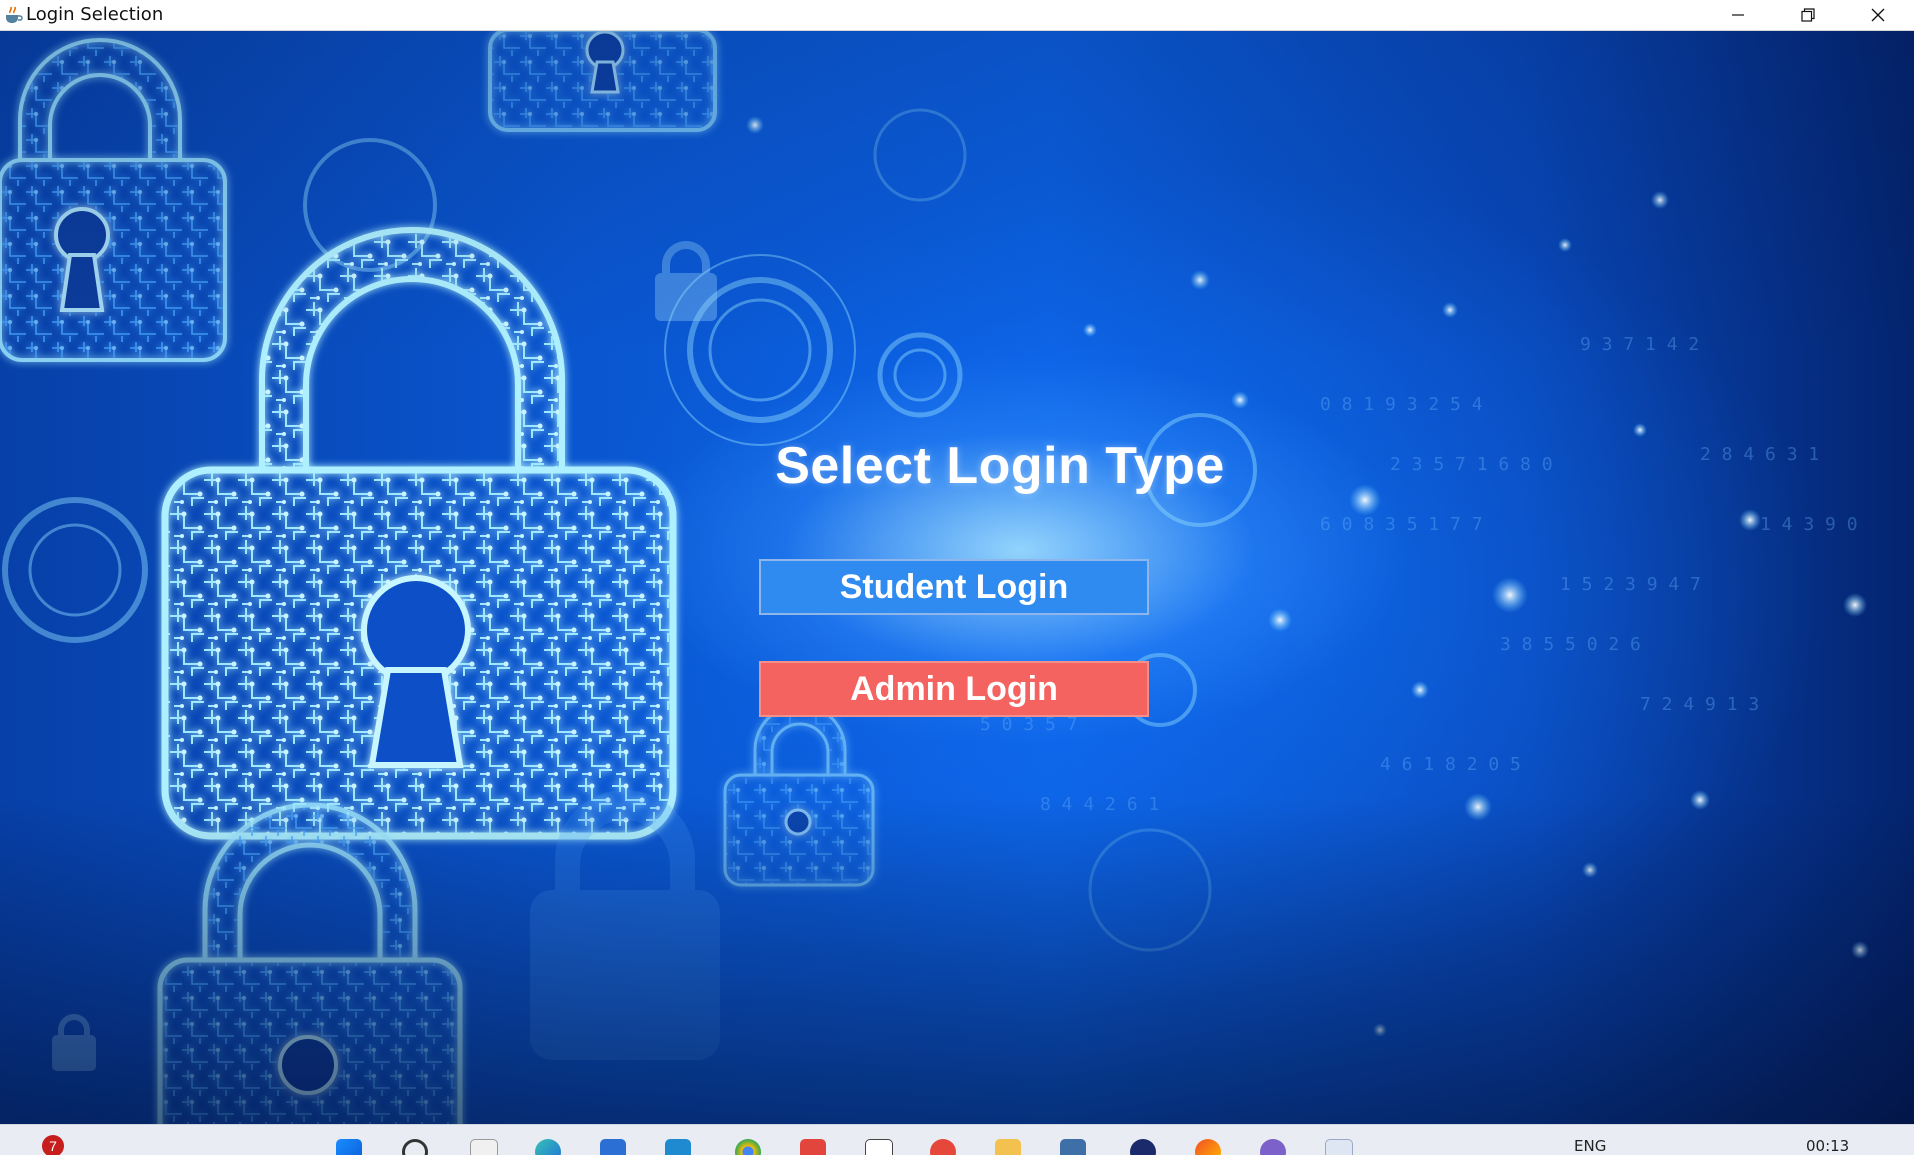  What do you see at coordinates (415, 1147) in the screenshot?
I see `search-icon` at bounding box center [415, 1147].